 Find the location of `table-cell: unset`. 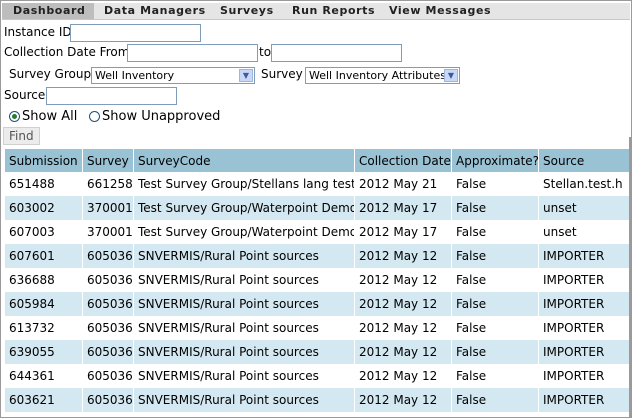

table-cell: unset is located at coordinates (583, 208).